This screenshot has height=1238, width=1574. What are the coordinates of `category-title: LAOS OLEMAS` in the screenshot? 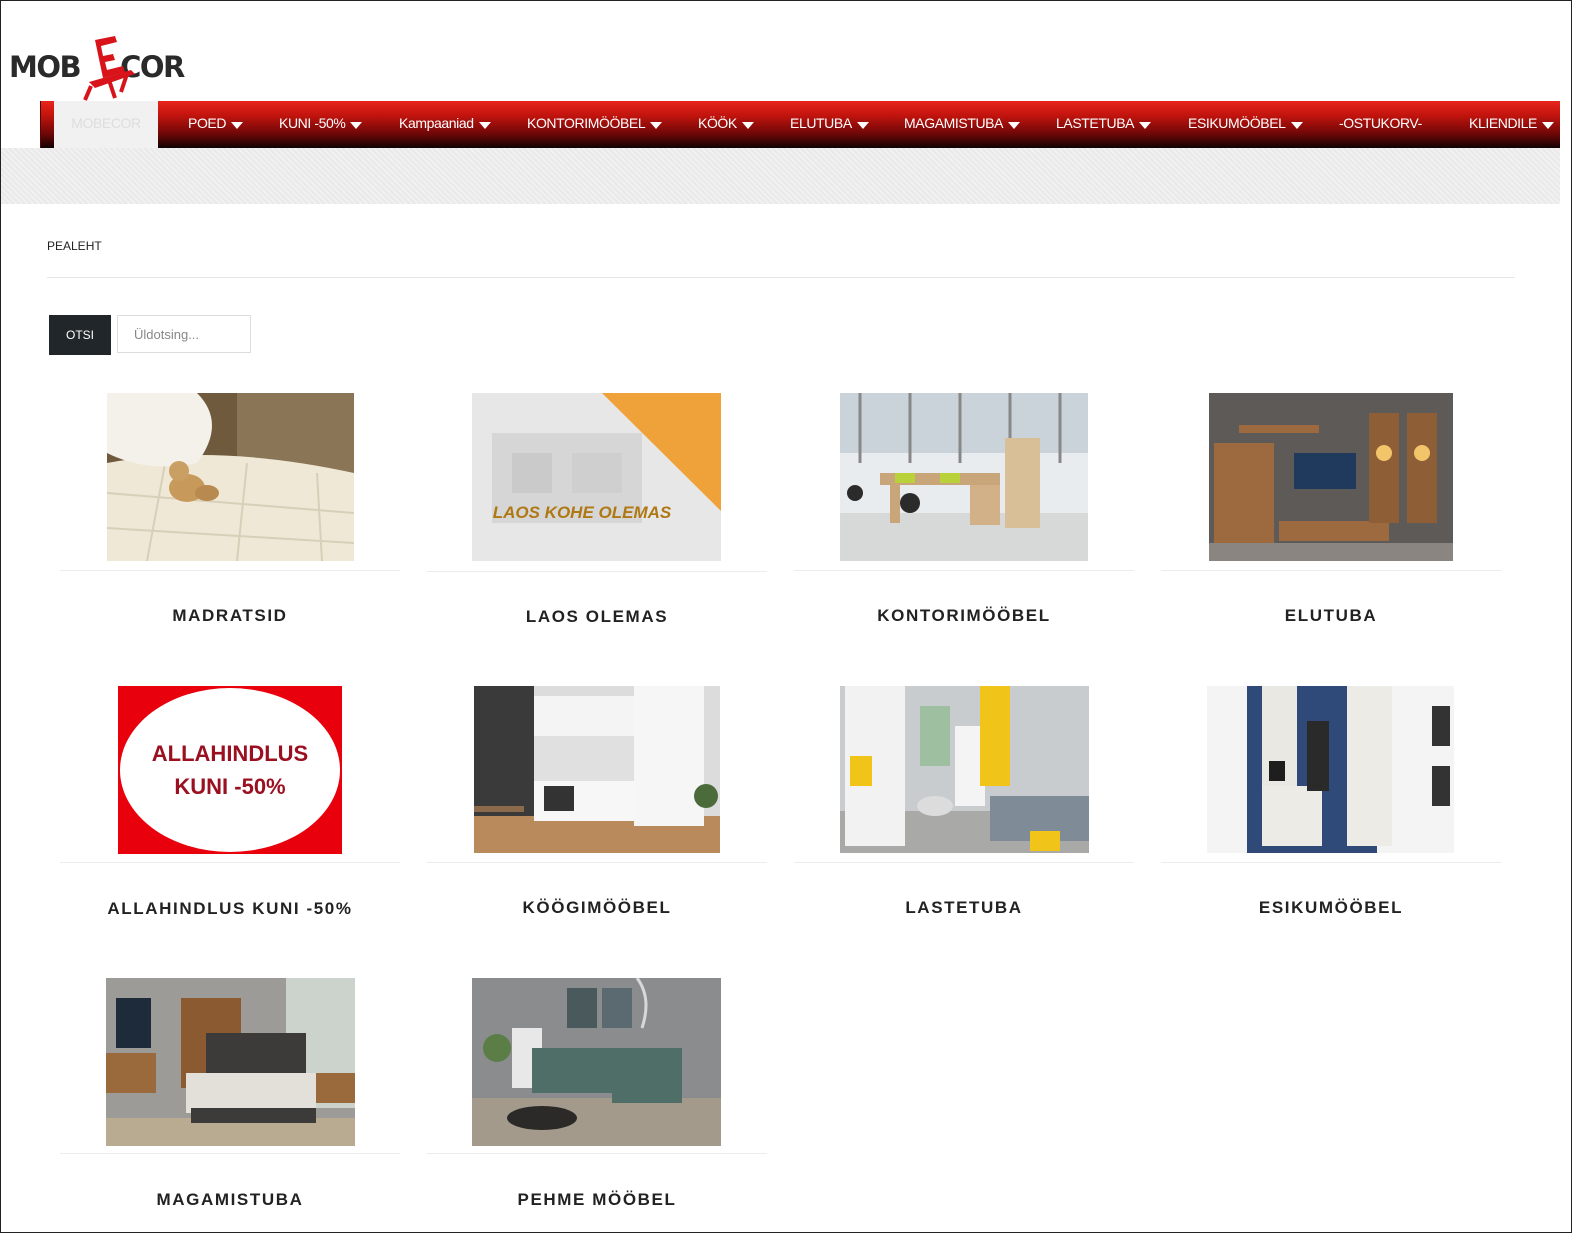 It's located at (597, 617).